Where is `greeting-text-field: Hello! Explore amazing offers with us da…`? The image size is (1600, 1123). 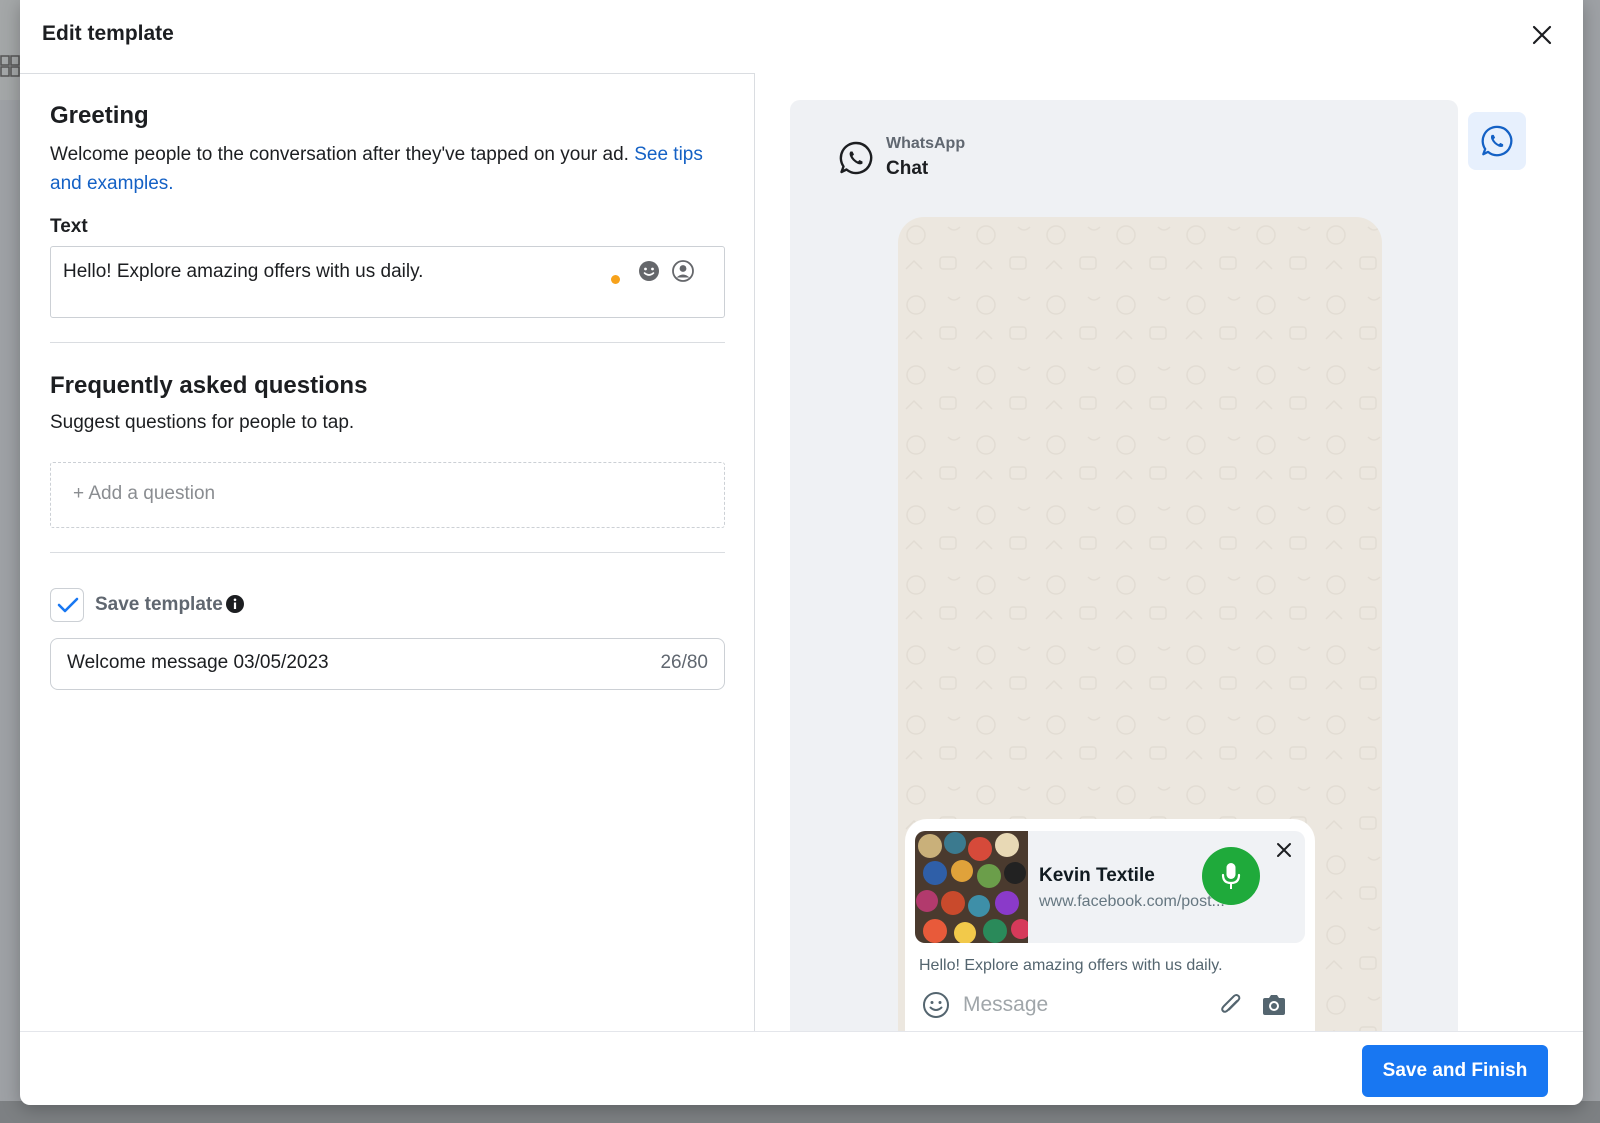 greeting-text-field: Hello! Explore amazing offers with us da… is located at coordinates (387, 282).